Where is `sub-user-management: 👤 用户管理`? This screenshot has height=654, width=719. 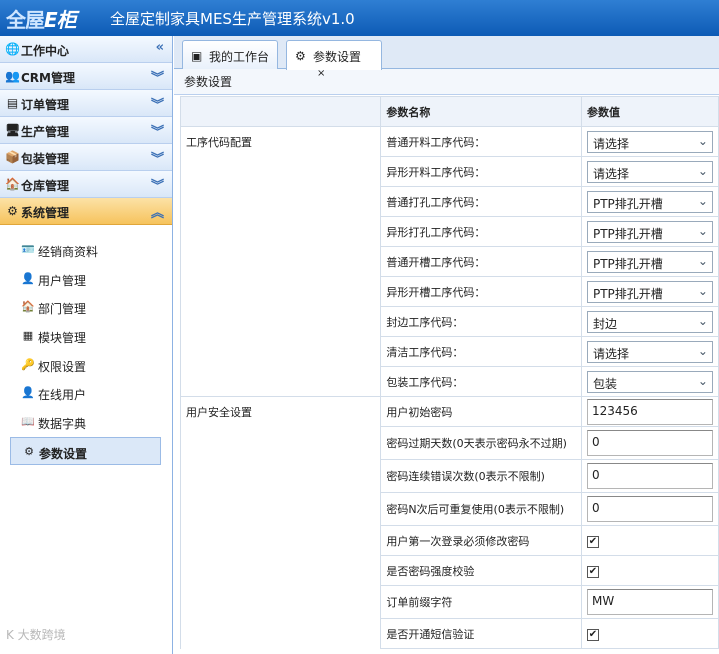
sub-user-management: 👤 用户管理 is located at coordinates (86, 279).